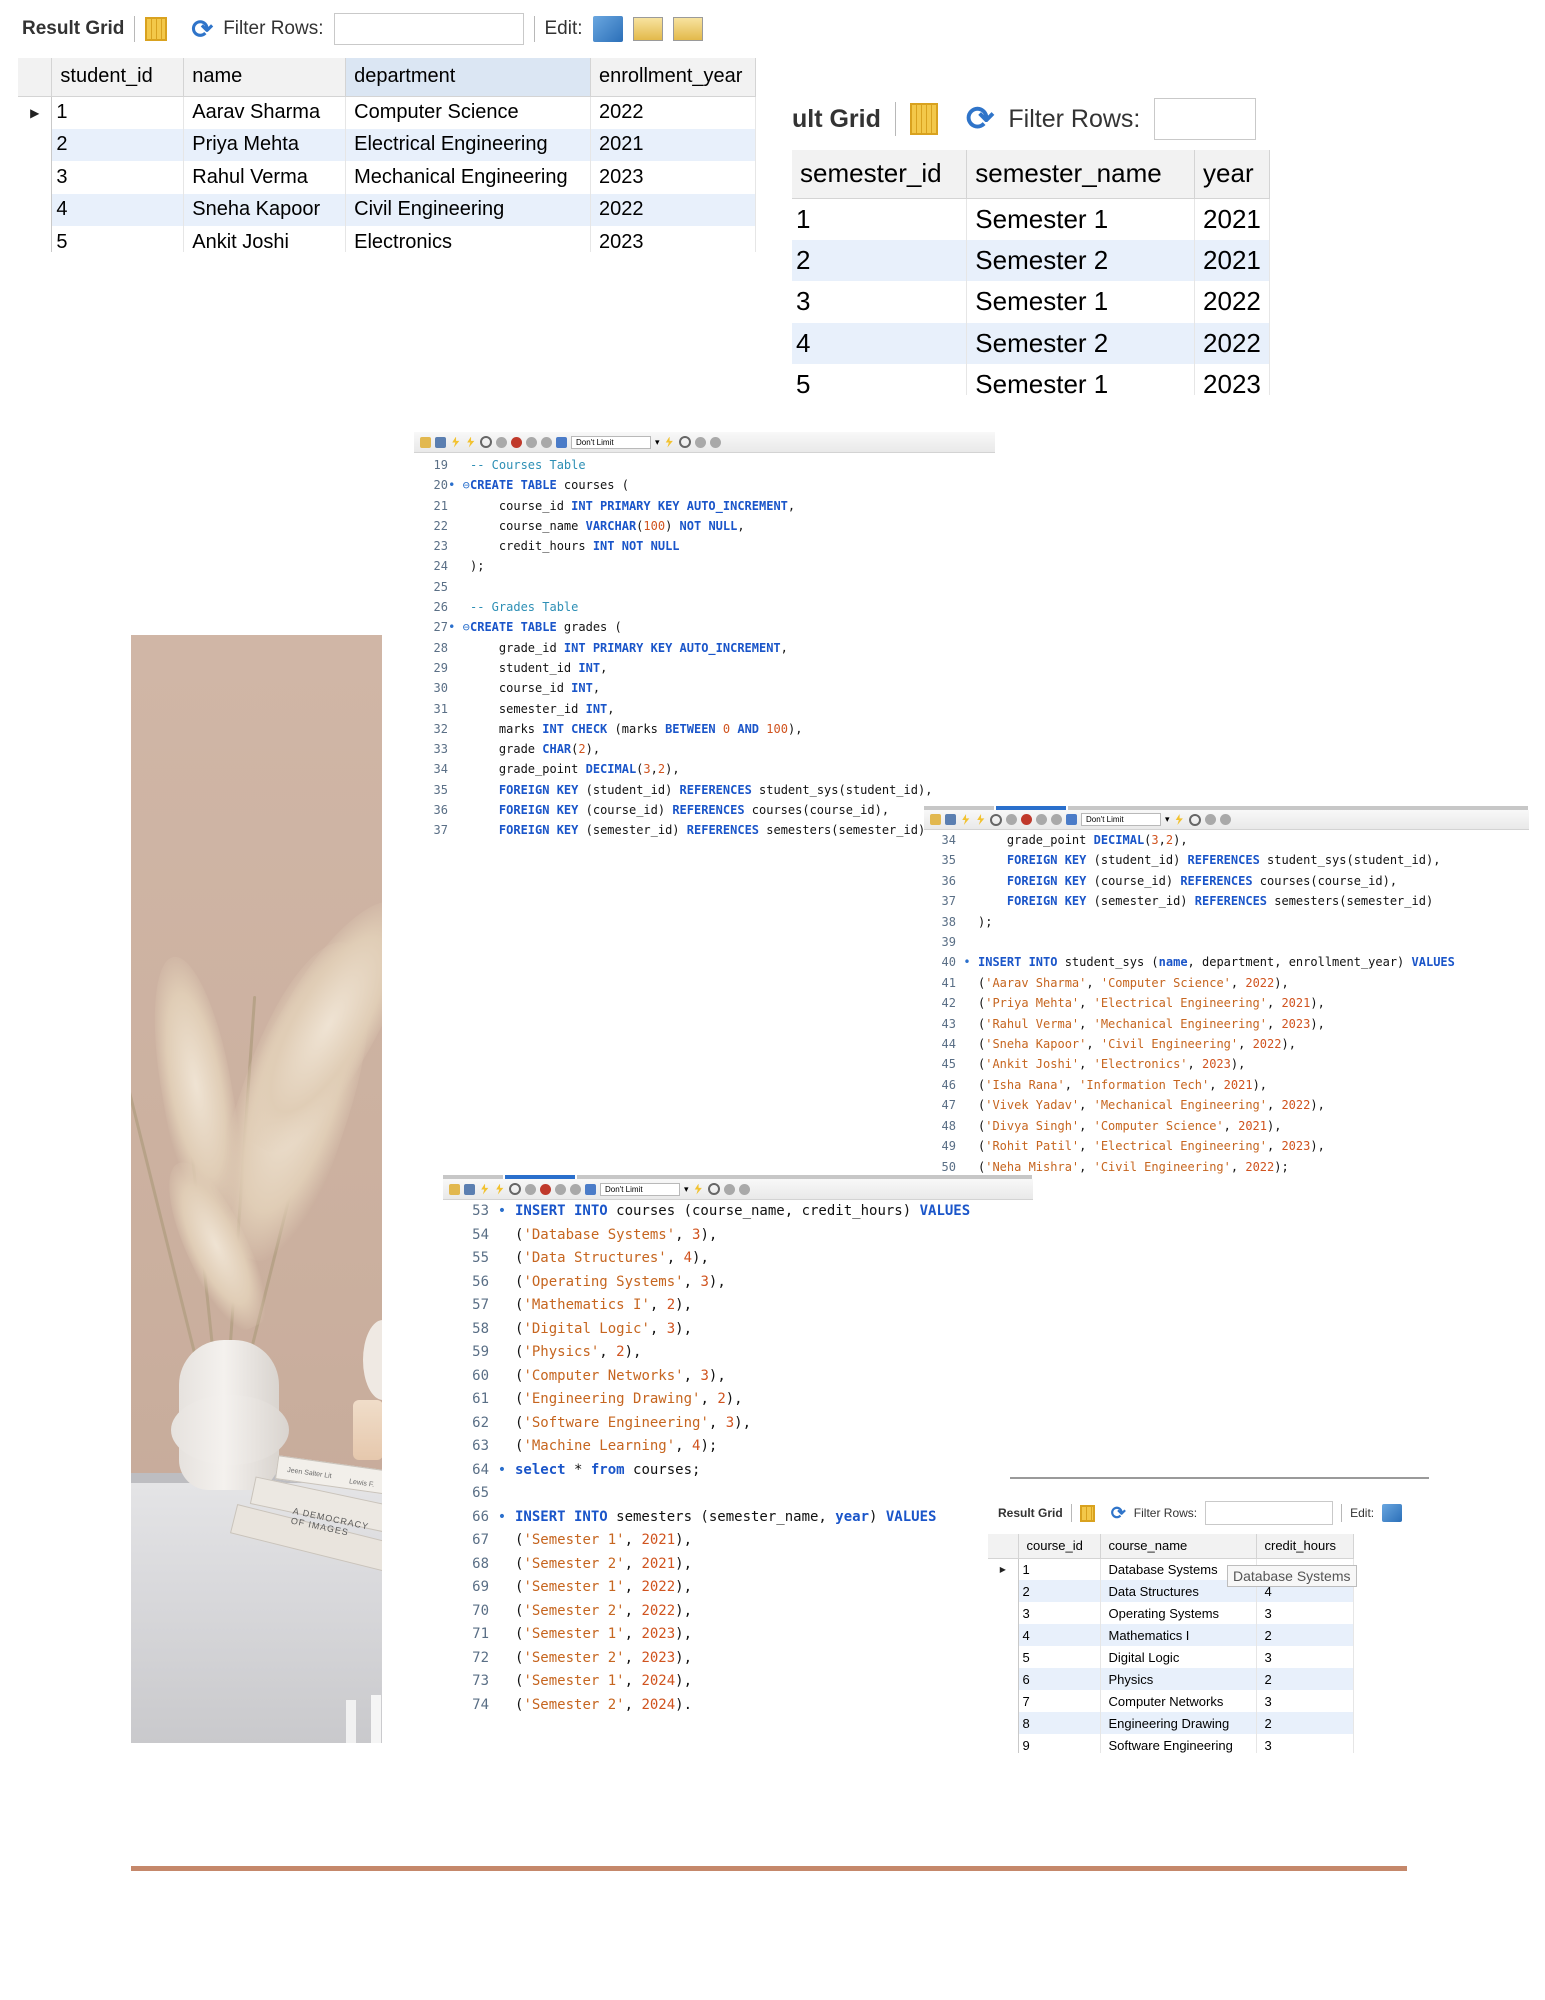  What do you see at coordinates (704, 485) in the screenshot?
I see `code-line: 20 • ⊖ CREATE TABLE courses (` at bounding box center [704, 485].